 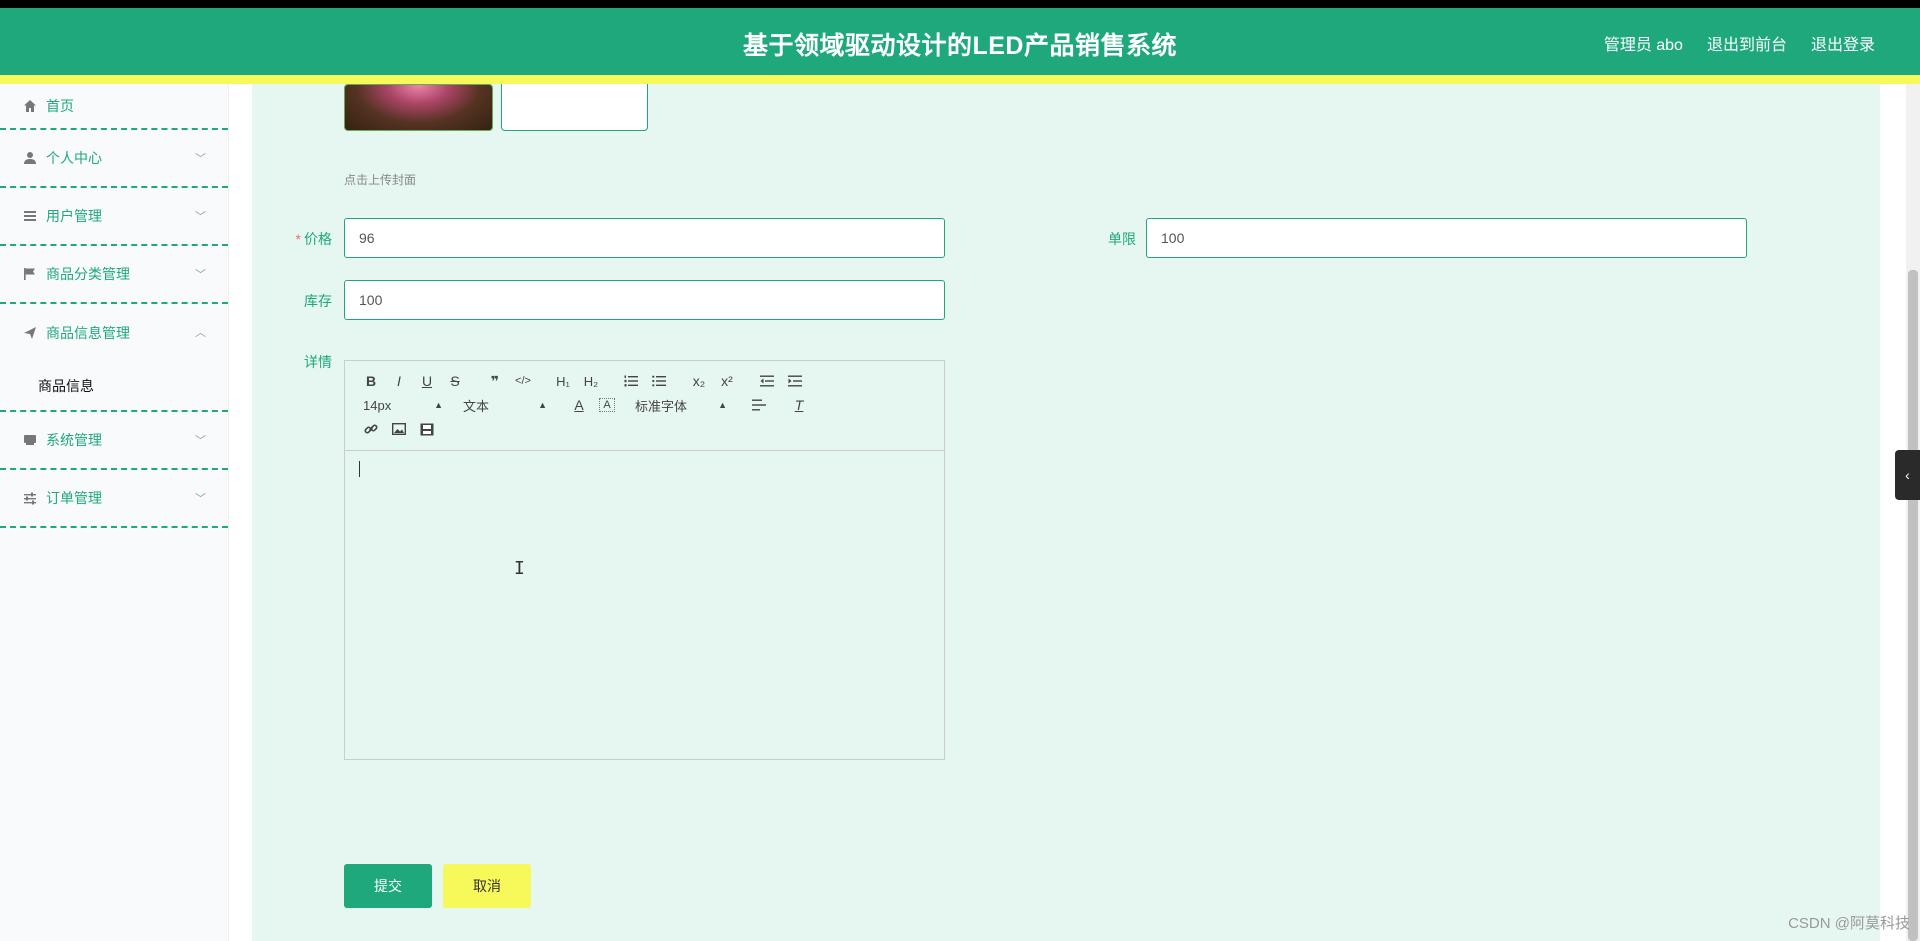 I want to click on stock-input: 100, so click(x=644, y=300).